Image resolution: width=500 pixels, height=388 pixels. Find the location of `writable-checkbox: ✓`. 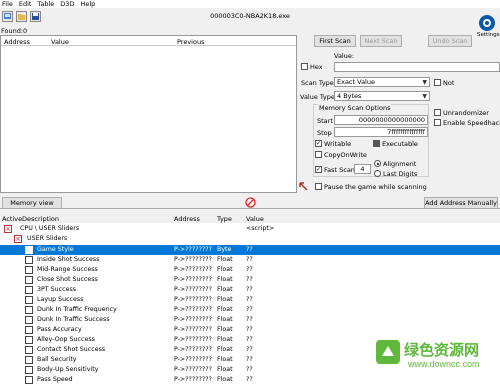

writable-checkbox: ✓ is located at coordinates (318, 143).